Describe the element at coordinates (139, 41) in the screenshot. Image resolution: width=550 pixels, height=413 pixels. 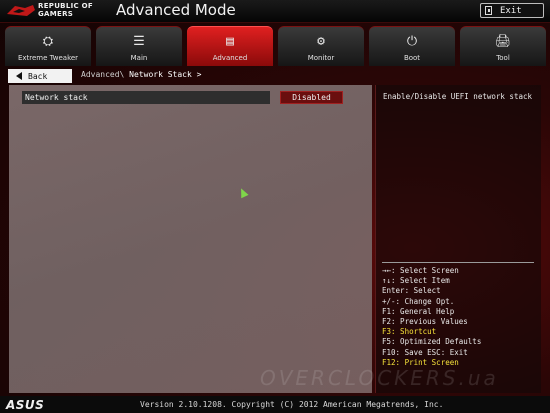
I see `list-icon: ☰` at that location.